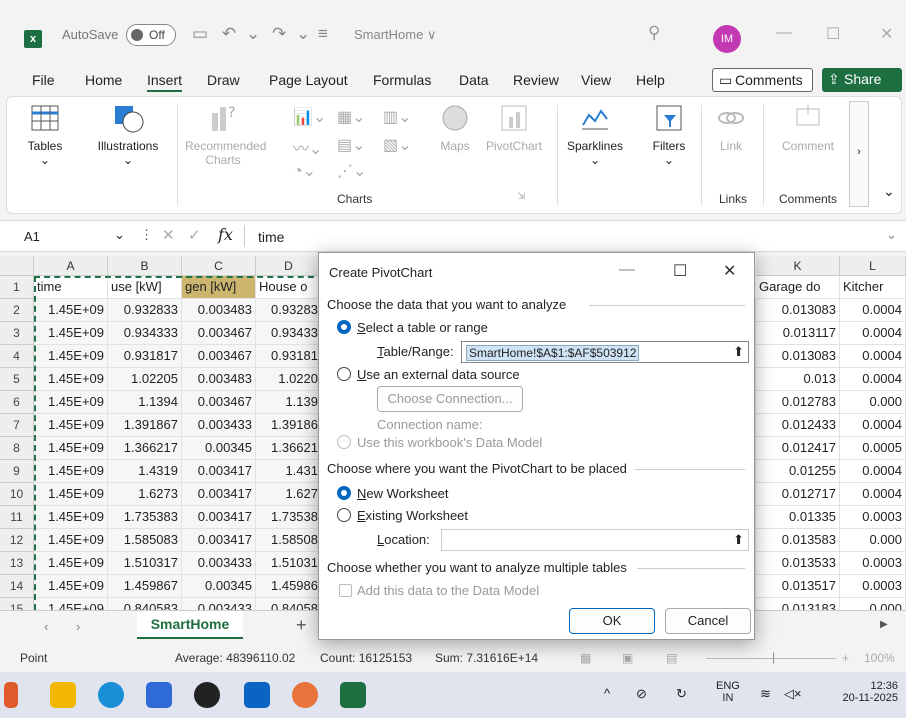  What do you see at coordinates (17, 471) in the screenshot?
I see `row-header: 9` at bounding box center [17, 471].